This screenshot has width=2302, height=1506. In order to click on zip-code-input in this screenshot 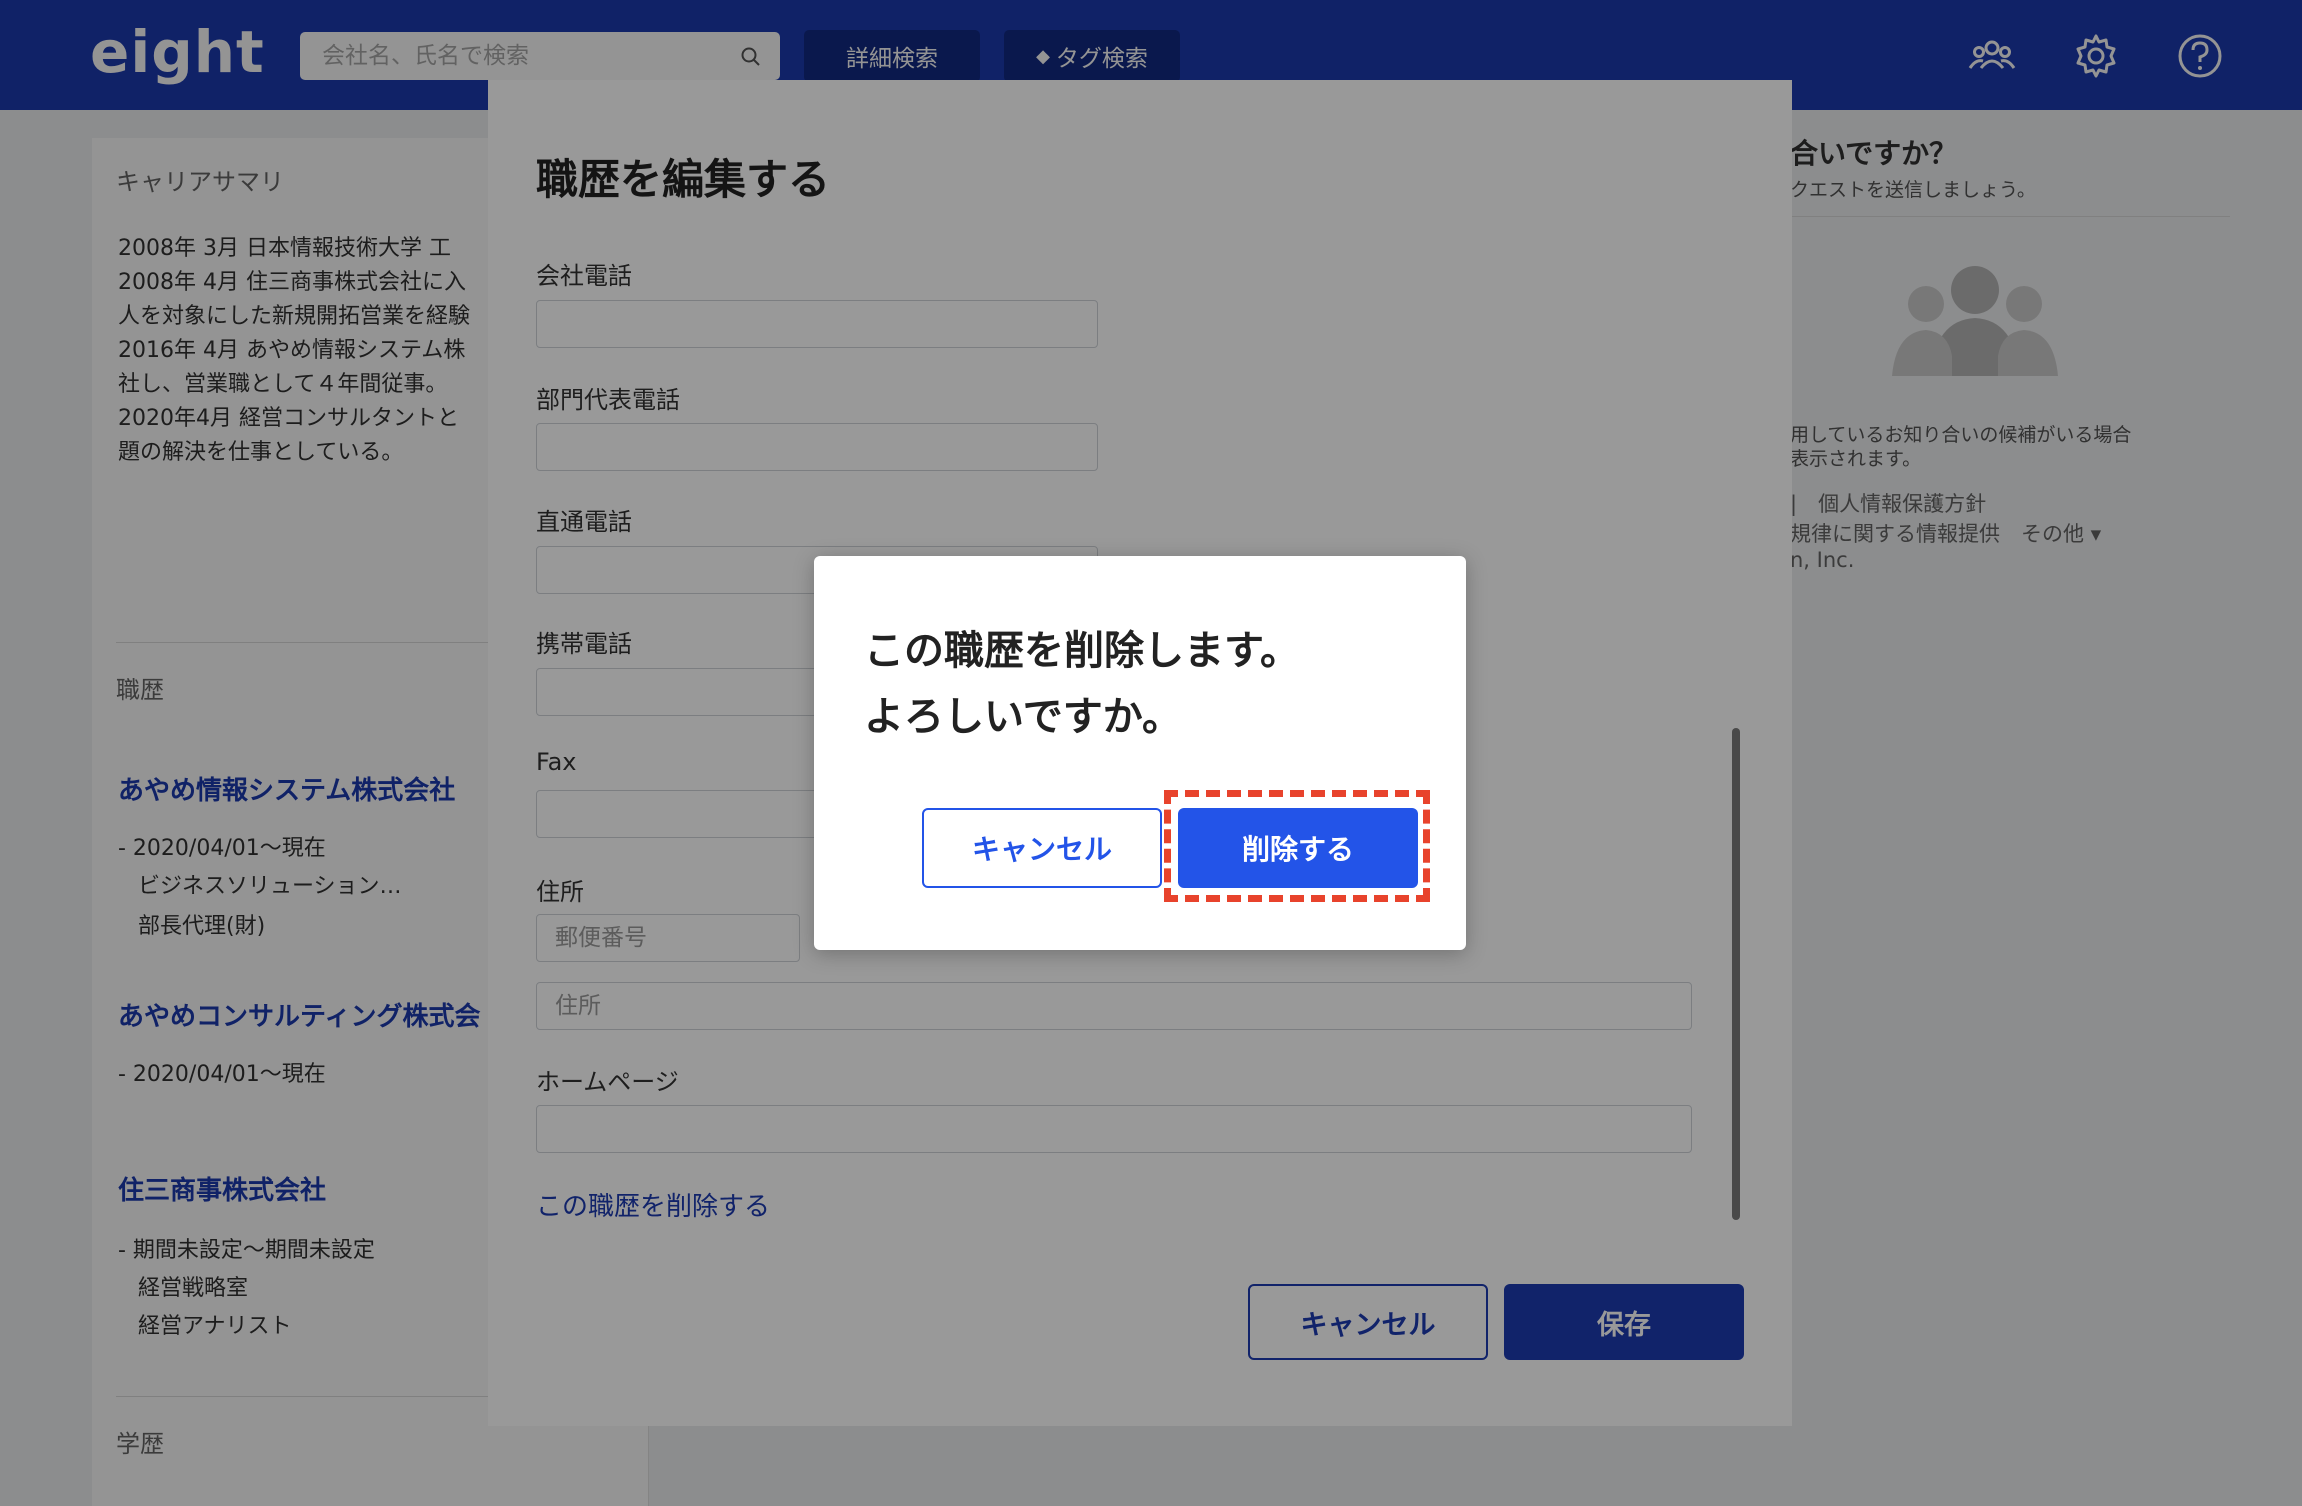, I will do `click(668, 938)`.